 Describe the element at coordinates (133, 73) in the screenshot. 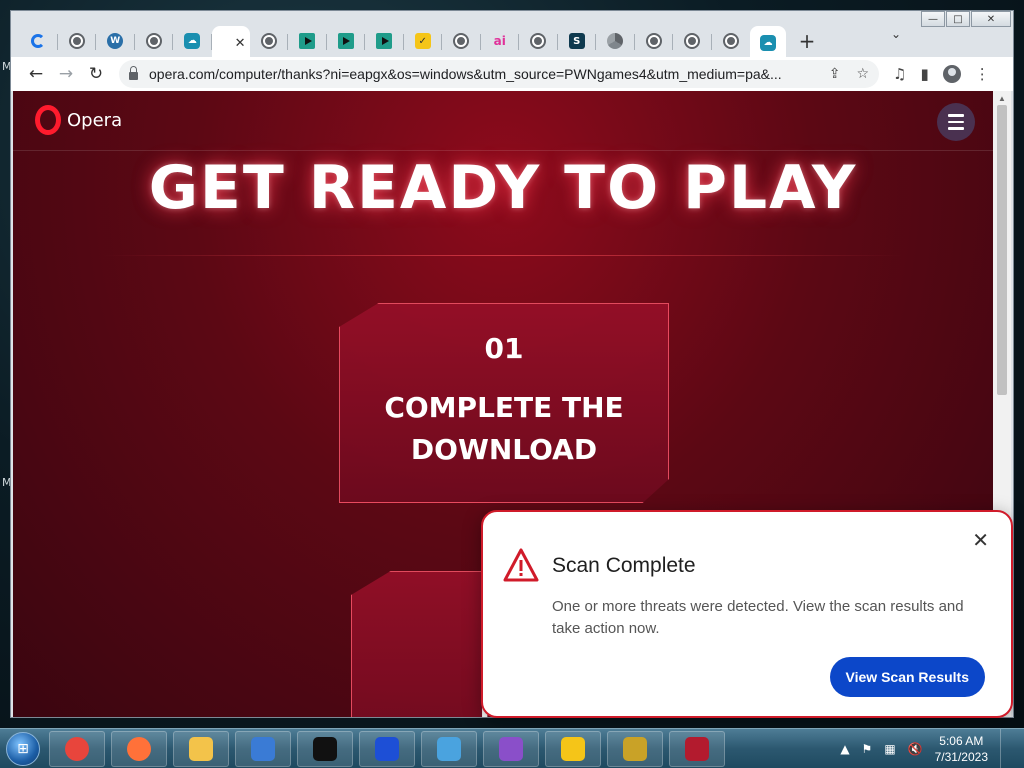

I see `lock-icon` at that location.